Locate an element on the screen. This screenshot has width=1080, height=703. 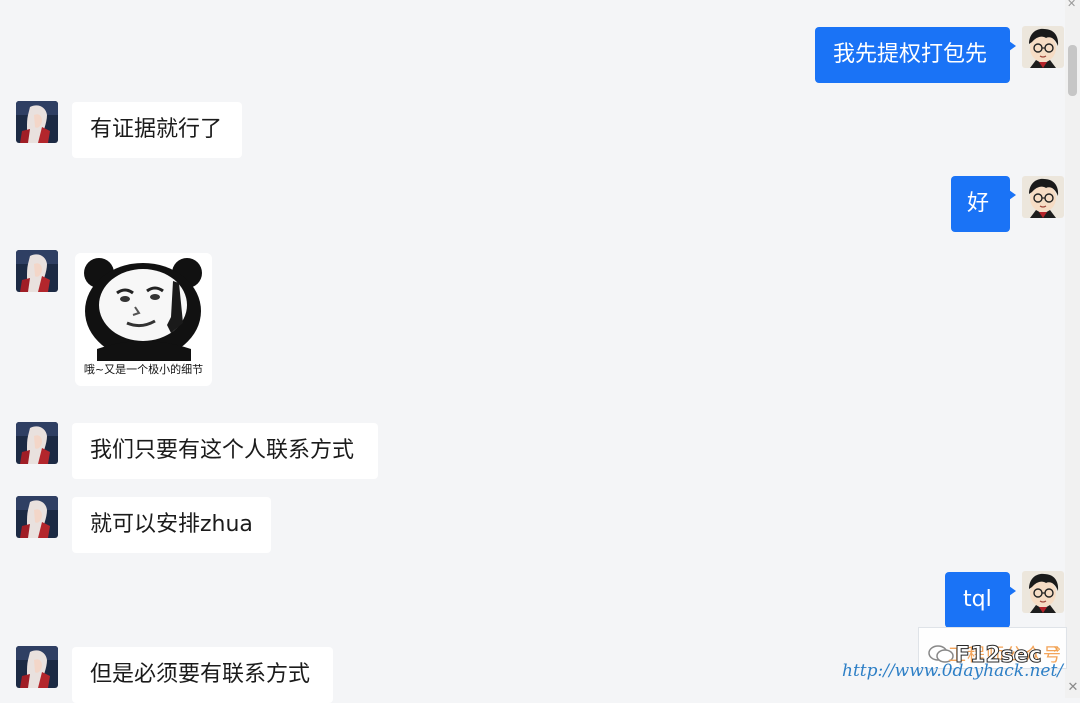
chevron-down-icon: » is located at coordinates (1057, 649).